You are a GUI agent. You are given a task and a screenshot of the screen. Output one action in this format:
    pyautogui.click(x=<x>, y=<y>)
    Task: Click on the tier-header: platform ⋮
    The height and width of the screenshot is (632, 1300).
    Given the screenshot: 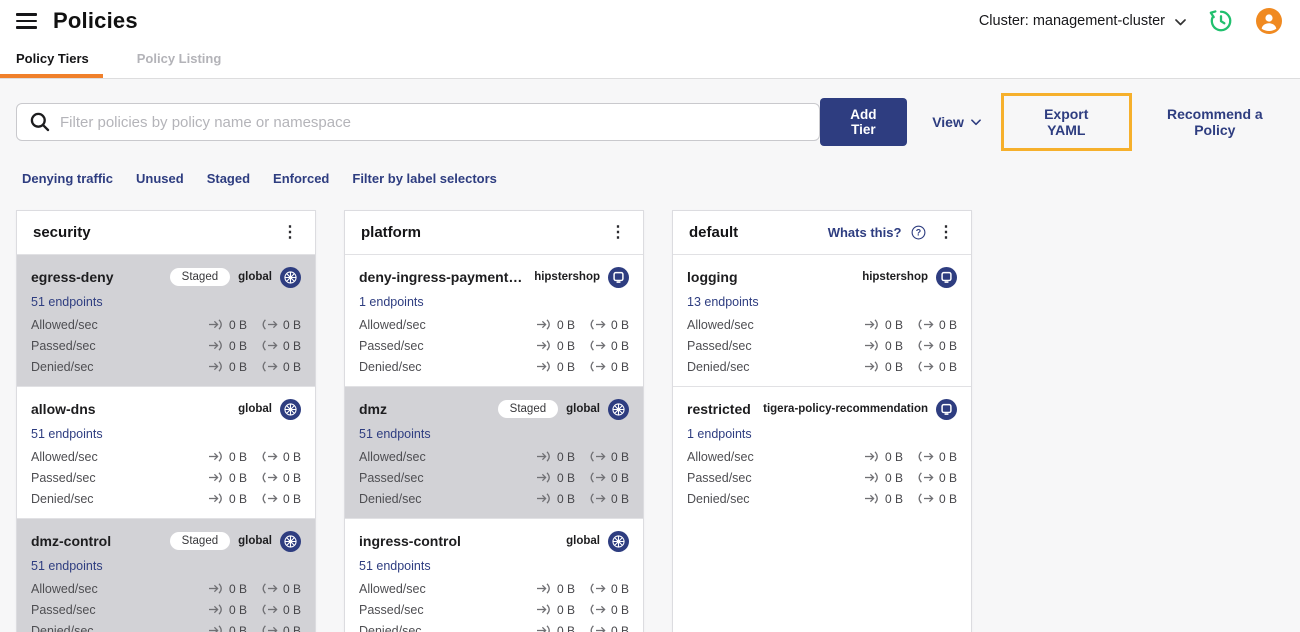 What is the action you would take?
    pyautogui.click(x=494, y=232)
    